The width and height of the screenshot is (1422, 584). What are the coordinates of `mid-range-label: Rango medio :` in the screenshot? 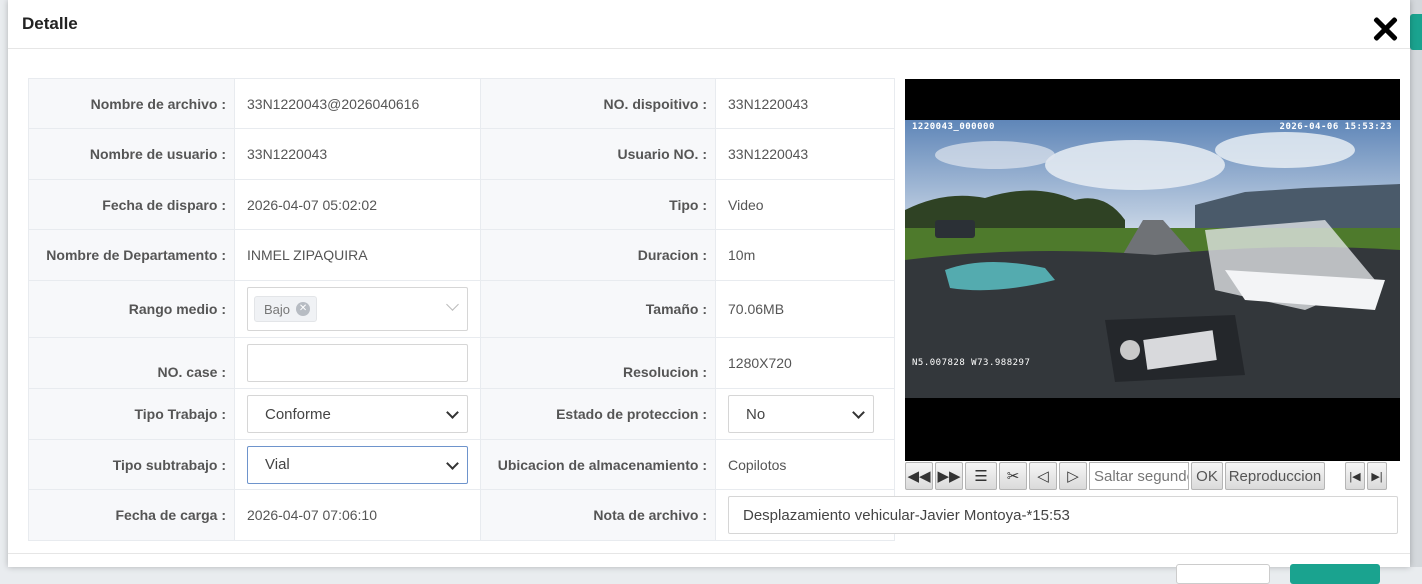 It's located at (131, 309).